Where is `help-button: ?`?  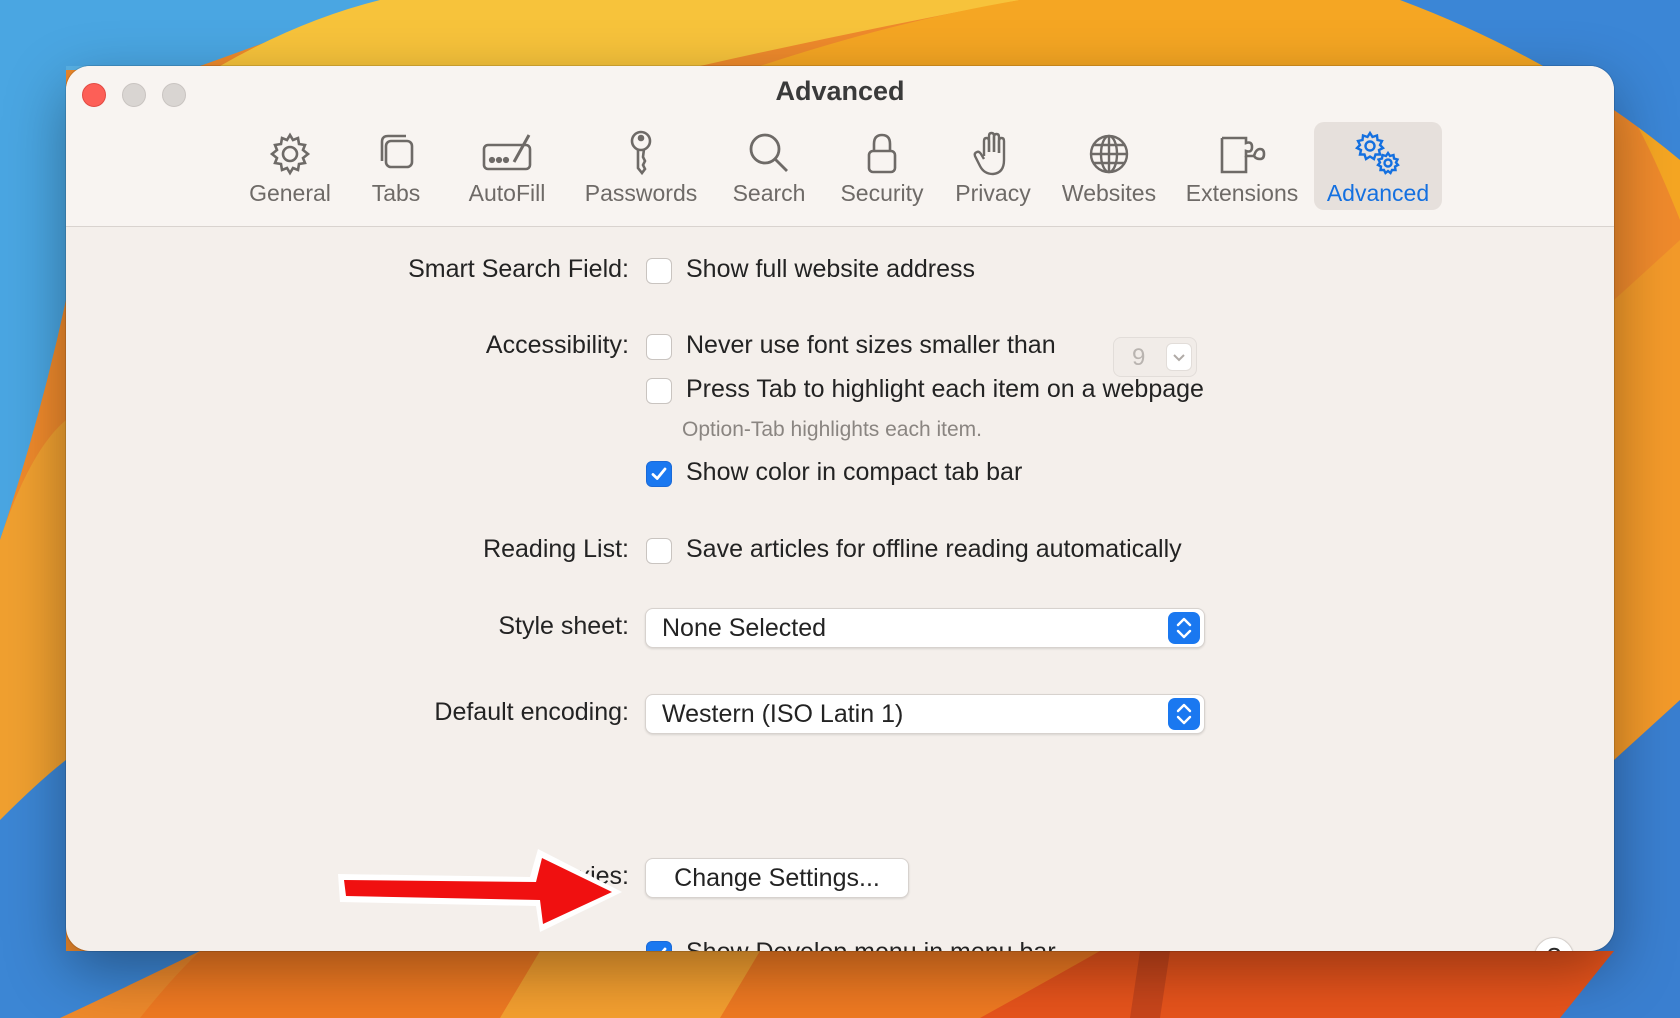 help-button: ? is located at coordinates (1554, 944).